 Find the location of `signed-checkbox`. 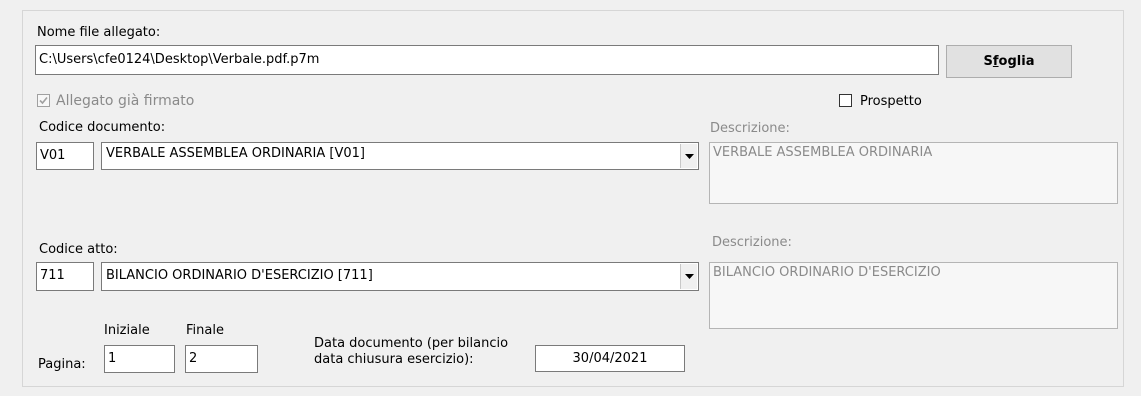

signed-checkbox is located at coordinates (43, 100).